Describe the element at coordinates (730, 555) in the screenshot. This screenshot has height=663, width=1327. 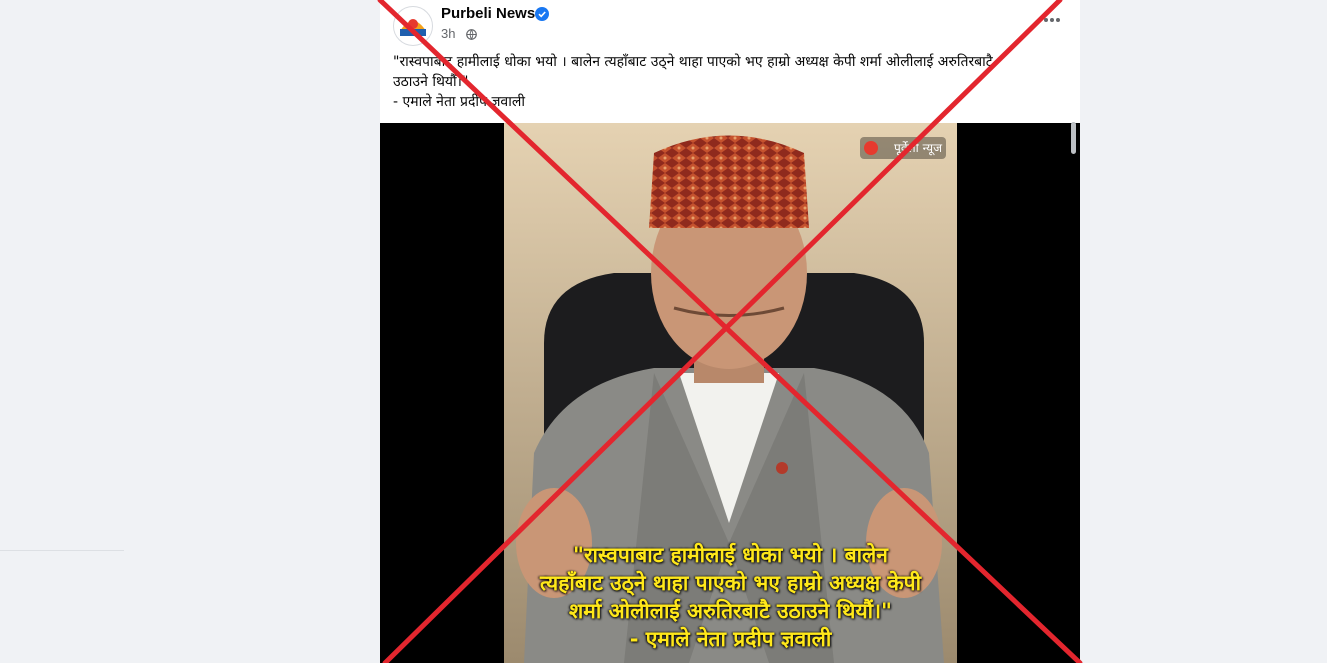
I see `quote-line: "रास्वपाबाट हामीलाई धोका भयो । बालेन` at that location.